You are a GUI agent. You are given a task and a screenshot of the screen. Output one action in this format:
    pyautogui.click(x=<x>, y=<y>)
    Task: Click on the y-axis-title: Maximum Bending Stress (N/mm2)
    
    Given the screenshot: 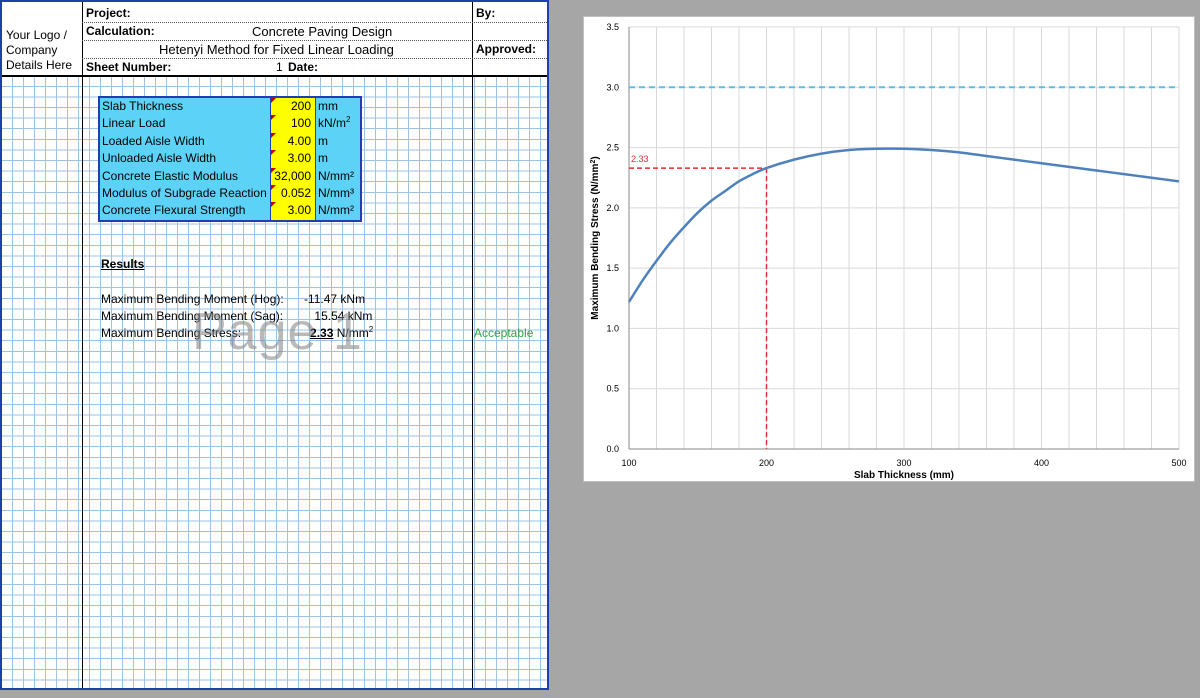 What is the action you would take?
    pyautogui.click(x=596, y=237)
    